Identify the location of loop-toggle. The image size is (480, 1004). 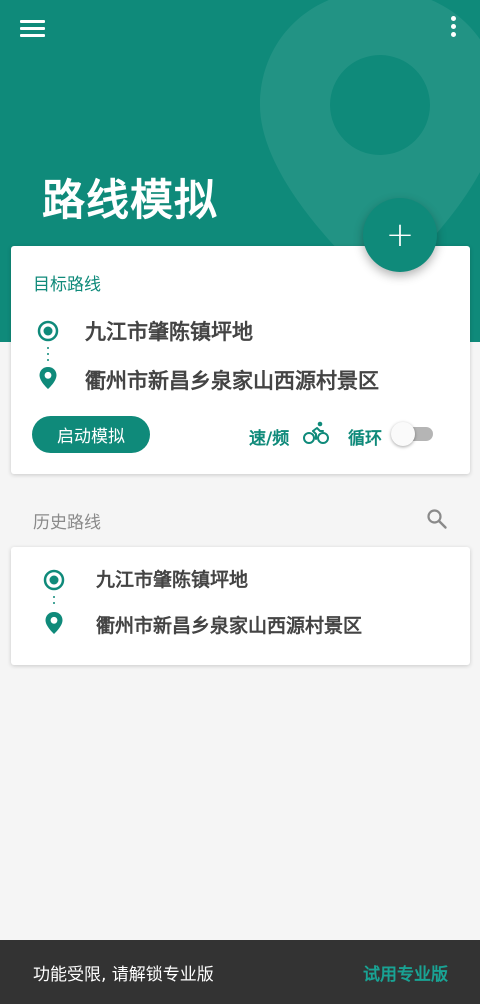
(413, 434).